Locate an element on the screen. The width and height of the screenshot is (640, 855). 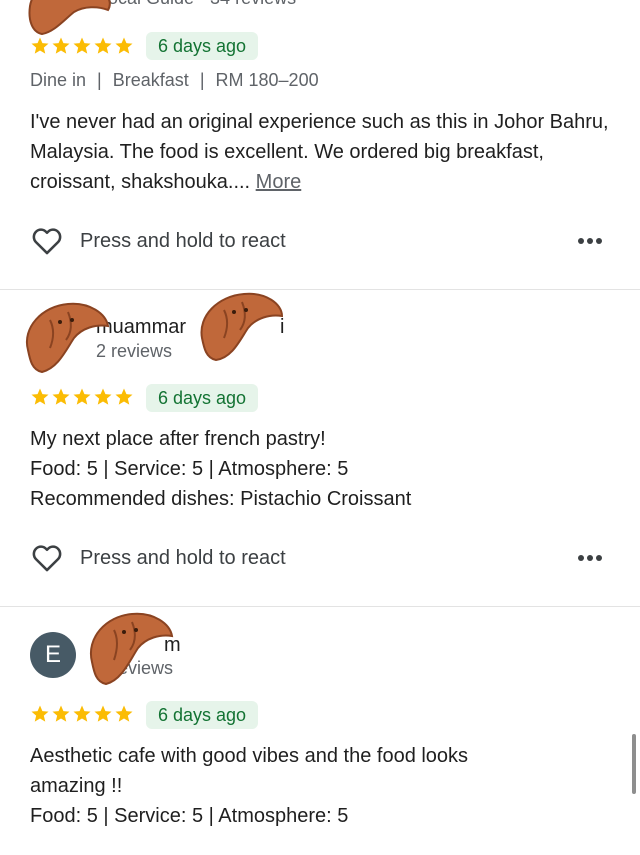
dishes-label: Recommended dishes: is located at coordinates (132, 499).